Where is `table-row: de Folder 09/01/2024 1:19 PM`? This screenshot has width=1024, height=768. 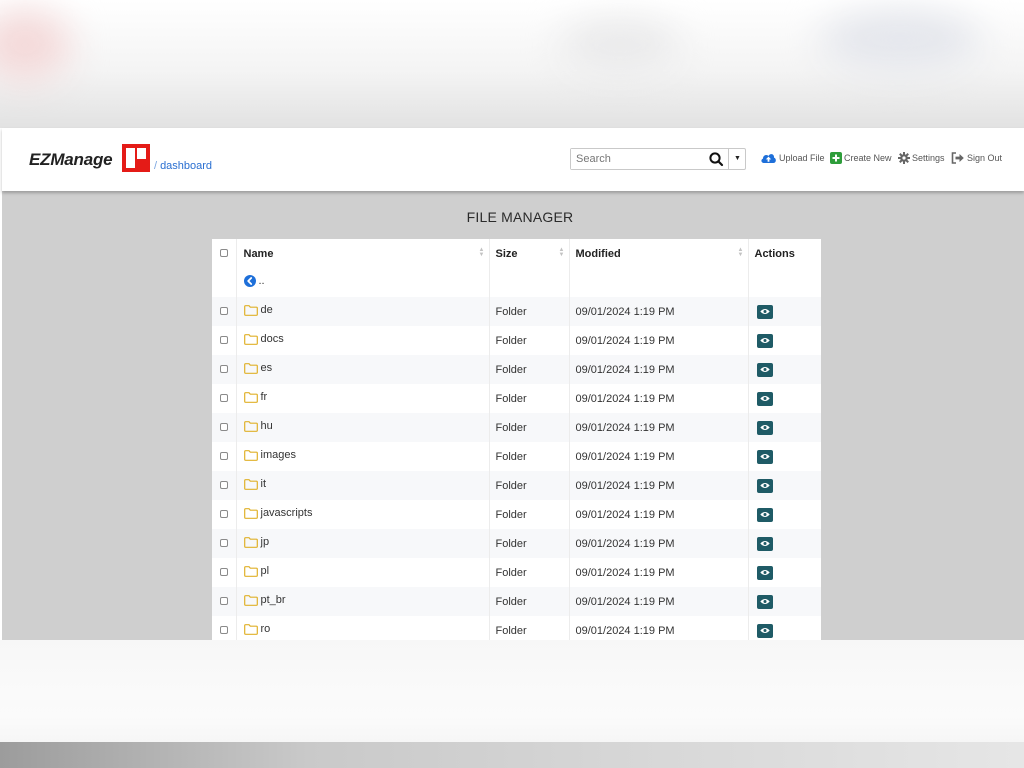 table-row: de Folder 09/01/2024 1:19 PM is located at coordinates (516, 311).